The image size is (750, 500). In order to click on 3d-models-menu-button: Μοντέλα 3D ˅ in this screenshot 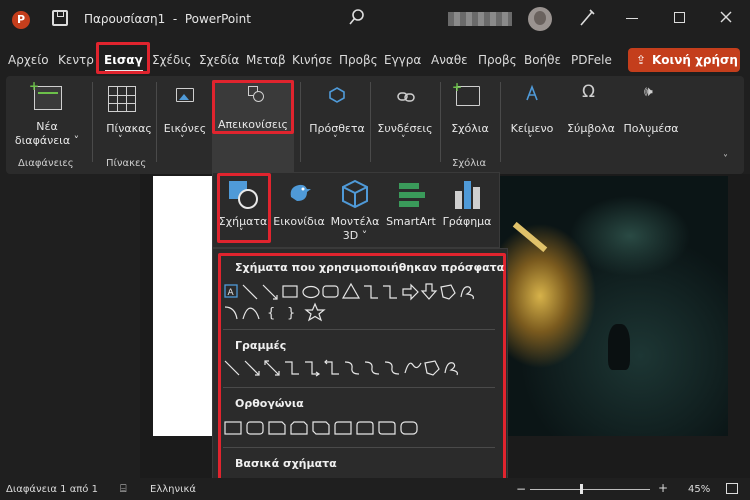, I will do `click(355, 211)`.